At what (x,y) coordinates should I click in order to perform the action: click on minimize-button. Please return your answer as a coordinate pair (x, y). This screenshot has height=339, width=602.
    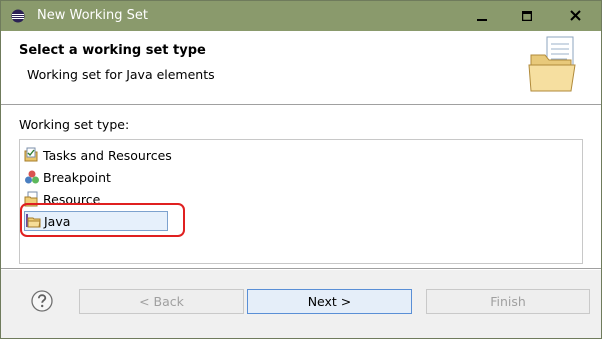
    Looking at the image, I should click on (482, 15).